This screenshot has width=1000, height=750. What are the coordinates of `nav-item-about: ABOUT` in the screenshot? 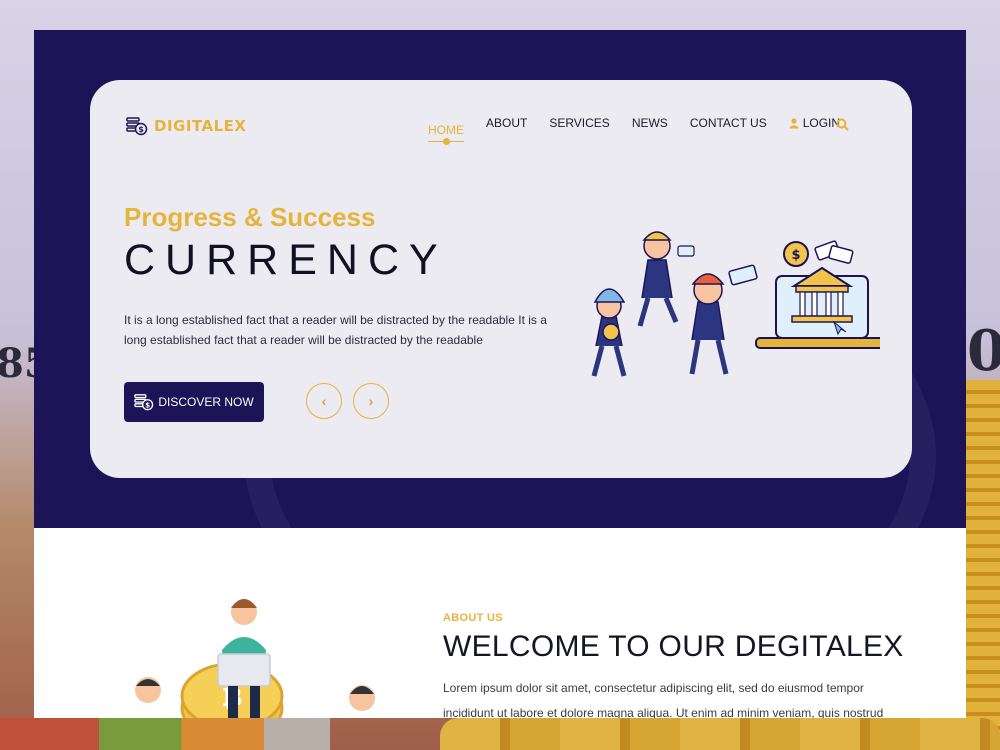 It's located at (506, 123).